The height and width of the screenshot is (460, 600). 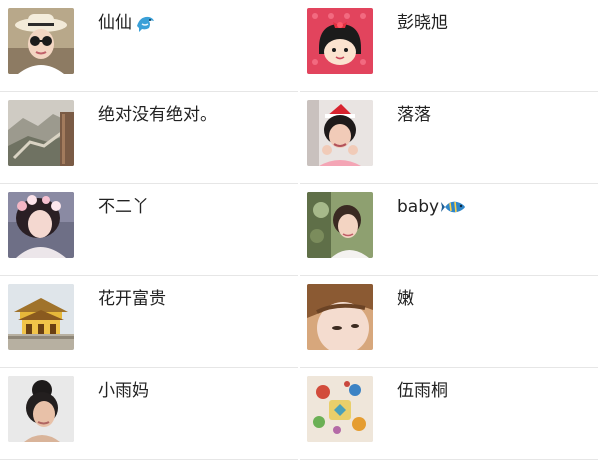 What do you see at coordinates (449, 138) in the screenshot?
I see `contact-row: 落落` at bounding box center [449, 138].